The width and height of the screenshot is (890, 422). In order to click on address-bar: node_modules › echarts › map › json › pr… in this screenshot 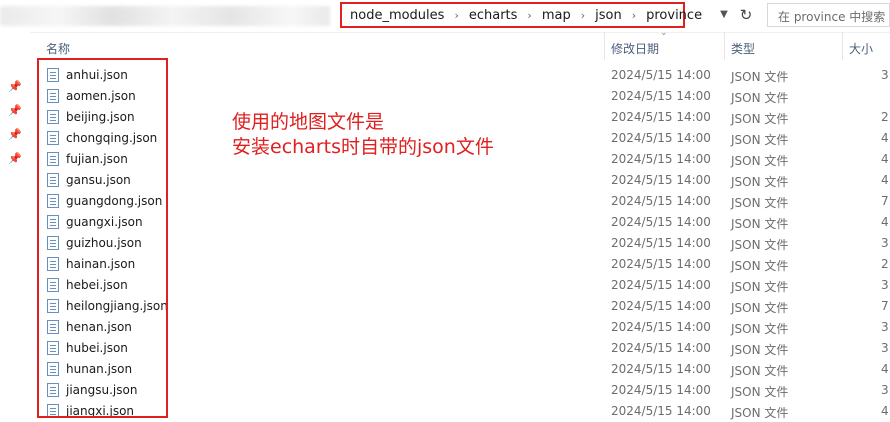, I will do `click(445, 16)`.